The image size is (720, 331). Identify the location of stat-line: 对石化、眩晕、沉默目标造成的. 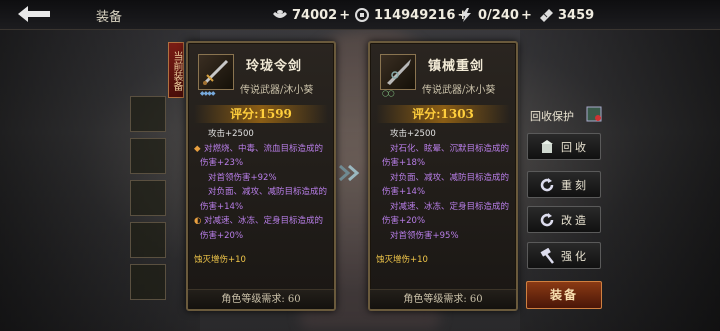
(450, 148).